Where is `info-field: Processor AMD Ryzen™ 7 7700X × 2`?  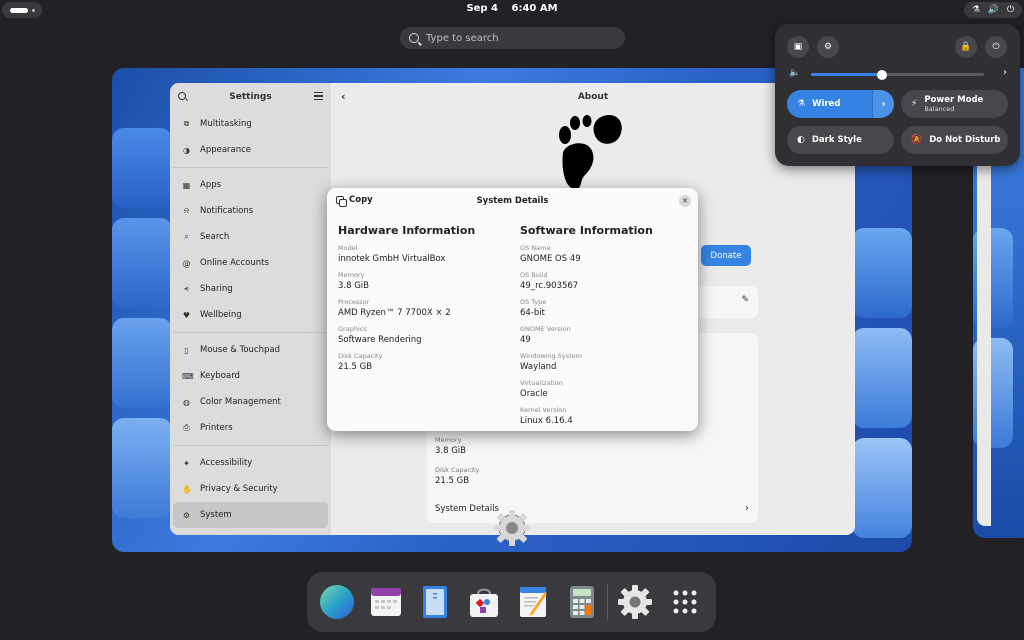 info-field: Processor AMD Ryzen™ 7 7700X × 2 is located at coordinates (406, 311).